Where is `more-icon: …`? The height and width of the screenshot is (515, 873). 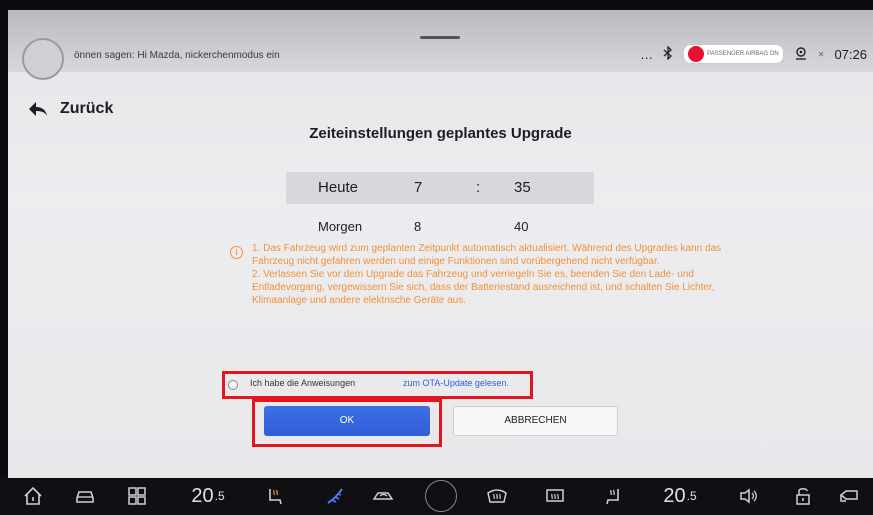
more-icon: … is located at coordinates (646, 54).